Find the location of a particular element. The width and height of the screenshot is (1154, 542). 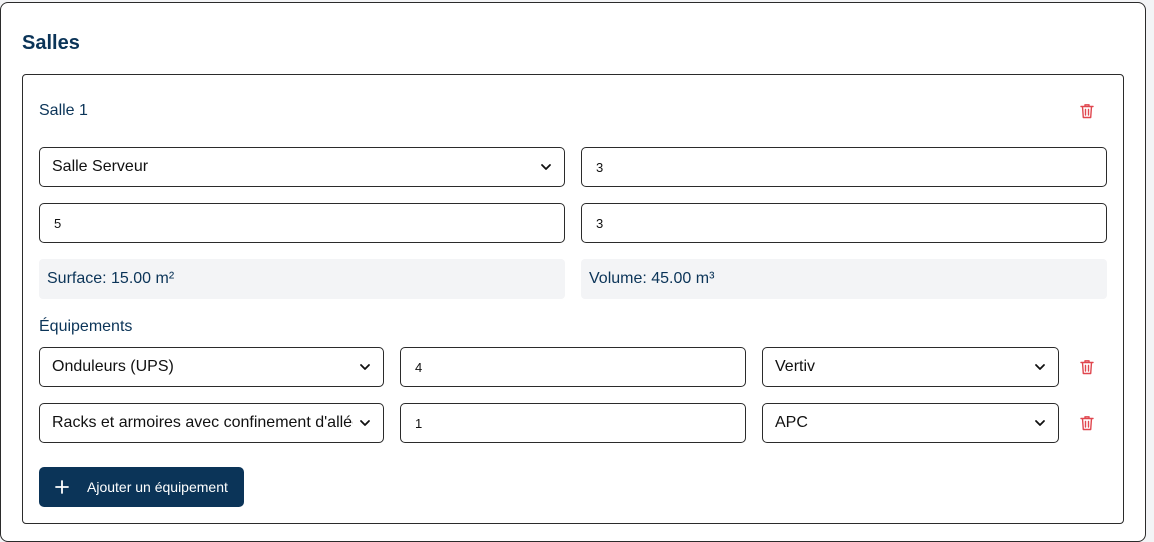

volume-readout: Volume: 45.00 m³ is located at coordinates (844, 279).